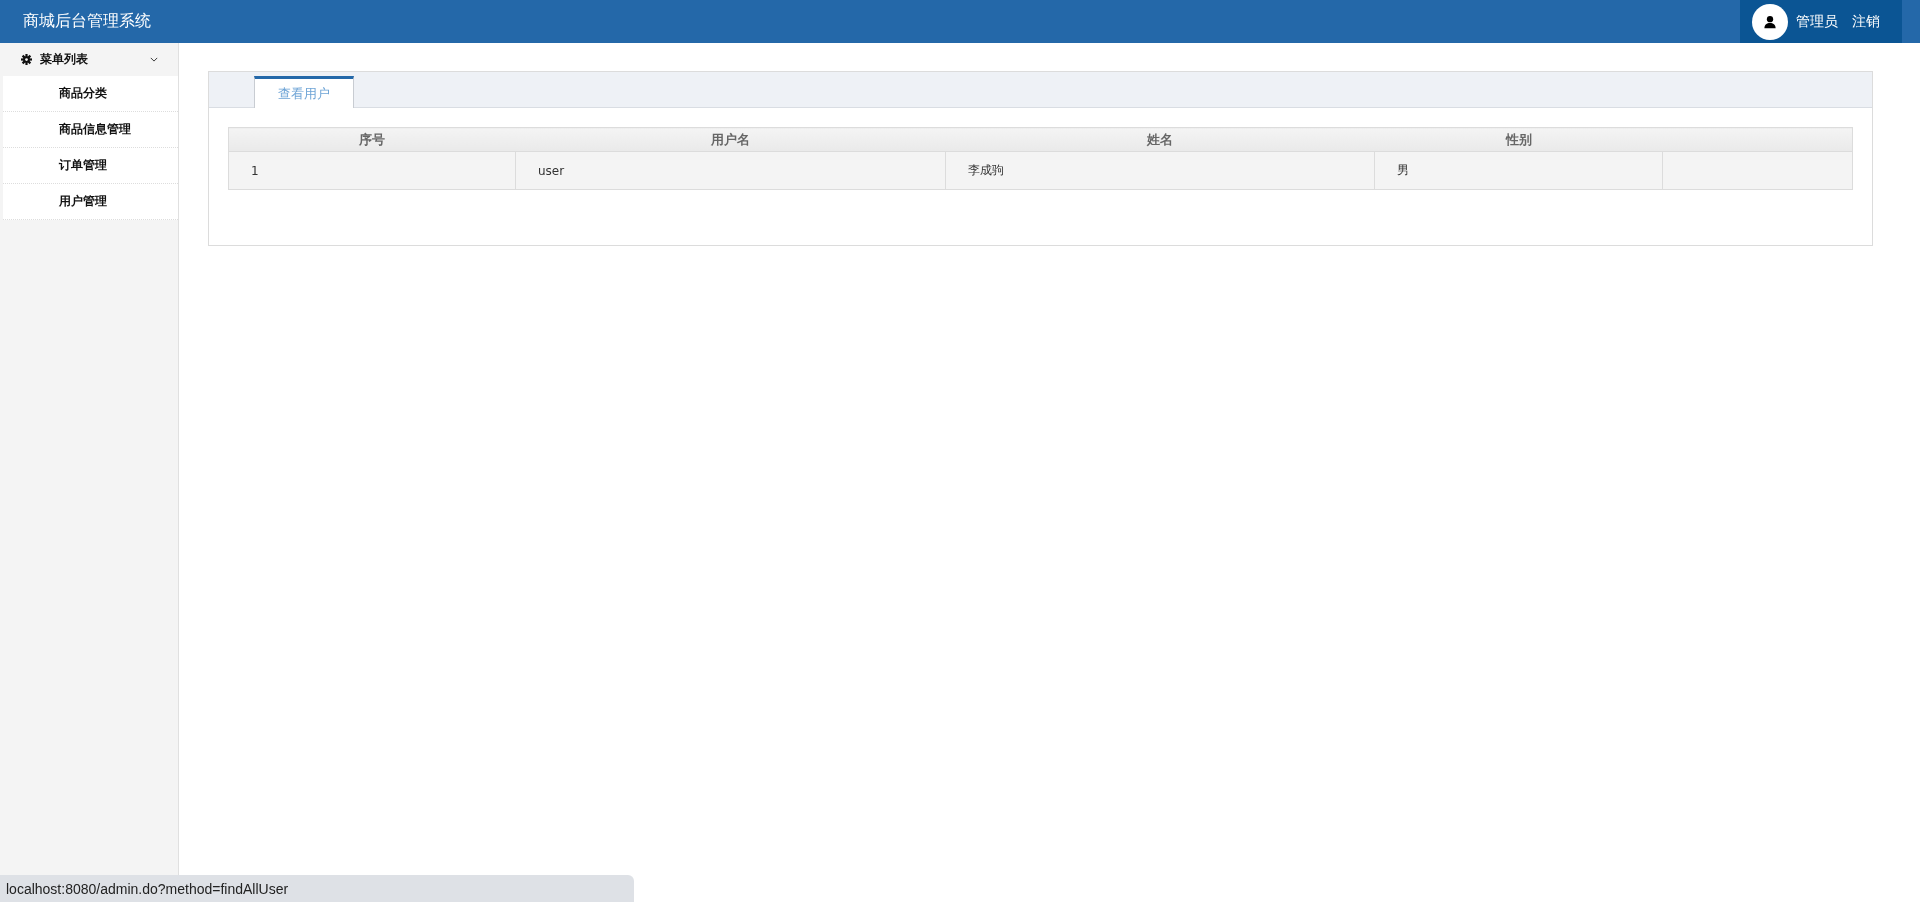  I want to click on logout-link: 注销, so click(1866, 21).